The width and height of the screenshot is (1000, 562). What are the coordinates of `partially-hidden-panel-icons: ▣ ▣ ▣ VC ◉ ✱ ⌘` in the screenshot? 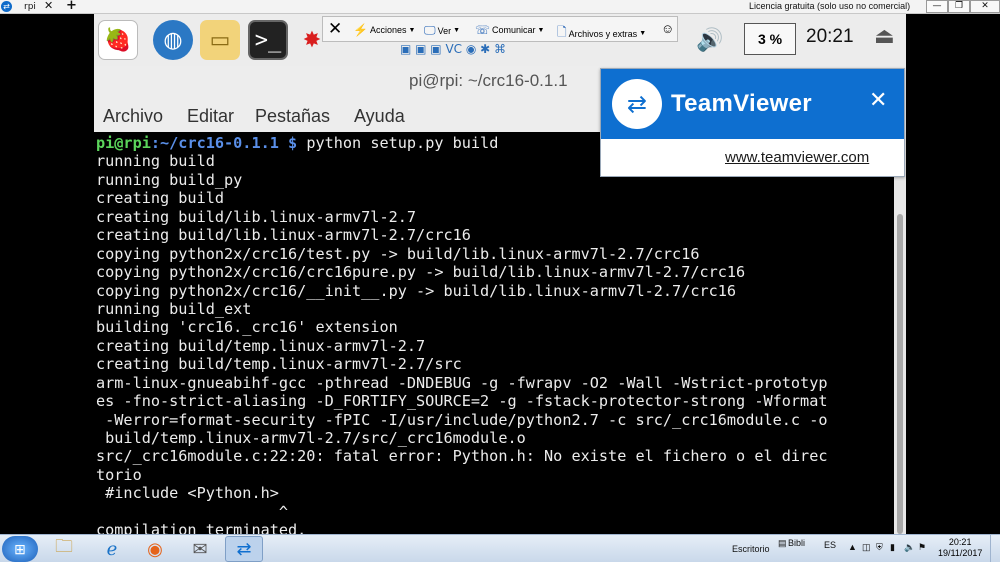 It's located at (453, 49).